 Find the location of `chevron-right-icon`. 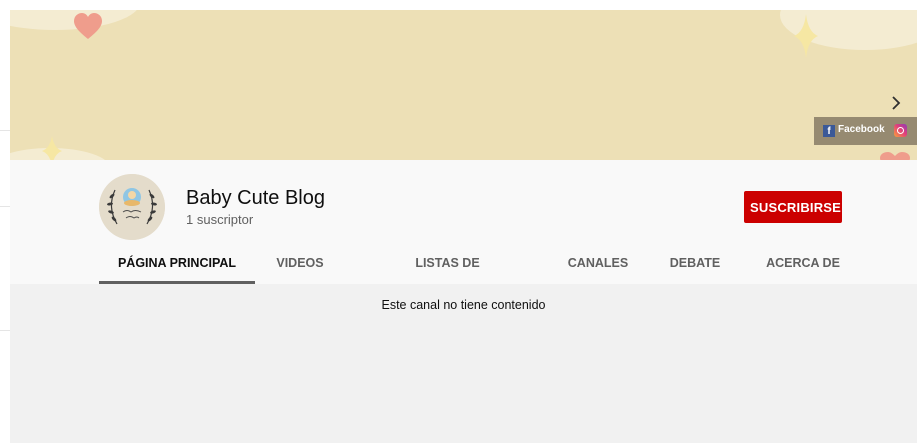

chevron-right-icon is located at coordinates (896, 103).